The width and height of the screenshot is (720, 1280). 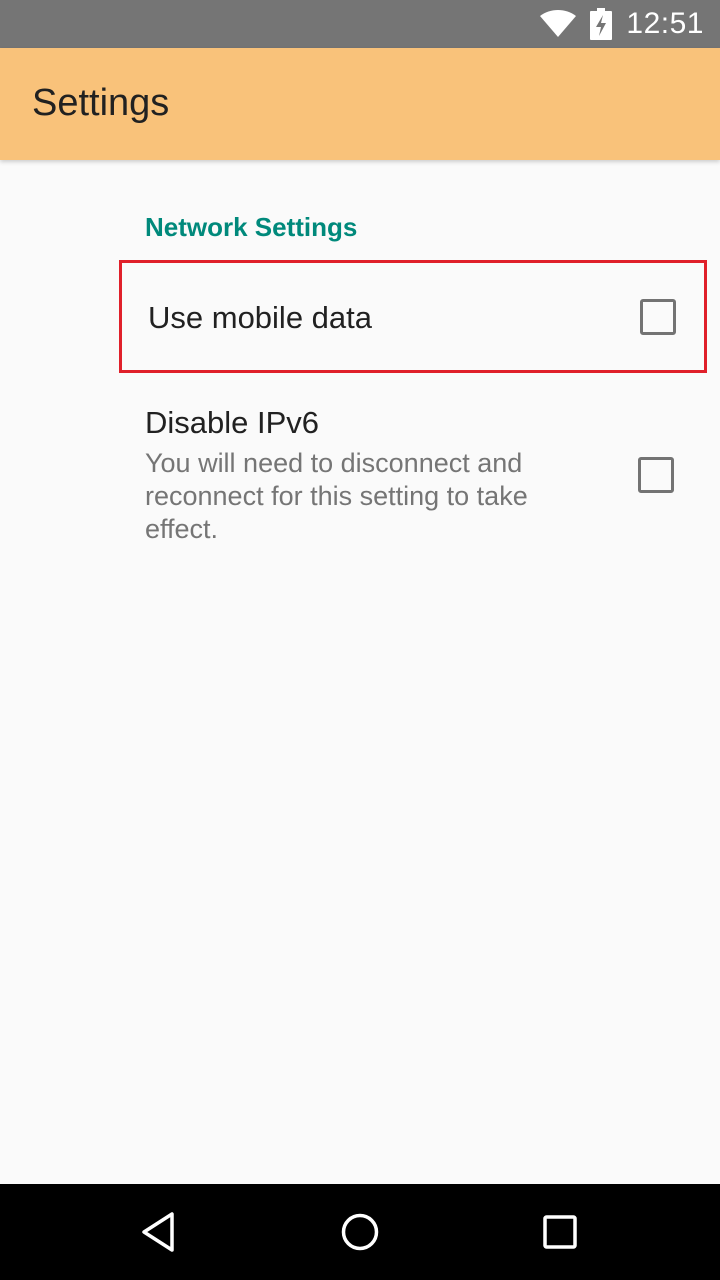 I want to click on battery-charging-icon, so click(x=601, y=24).